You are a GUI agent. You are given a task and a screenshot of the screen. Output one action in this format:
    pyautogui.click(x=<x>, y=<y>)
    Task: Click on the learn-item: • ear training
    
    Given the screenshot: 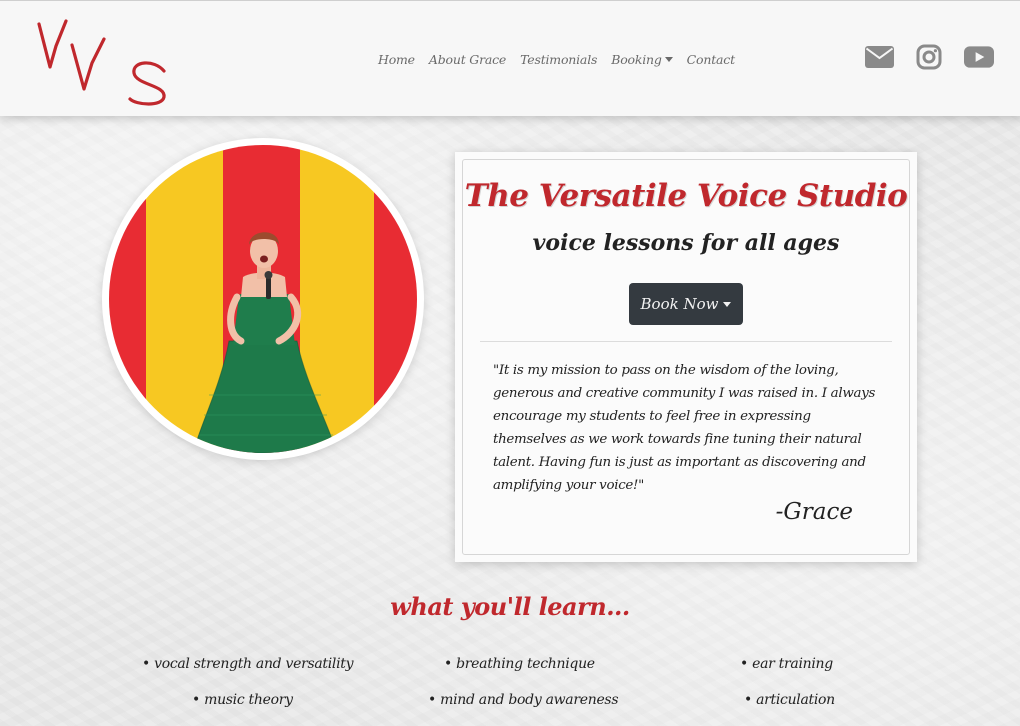 What is the action you would take?
    pyautogui.click(x=786, y=664)
    